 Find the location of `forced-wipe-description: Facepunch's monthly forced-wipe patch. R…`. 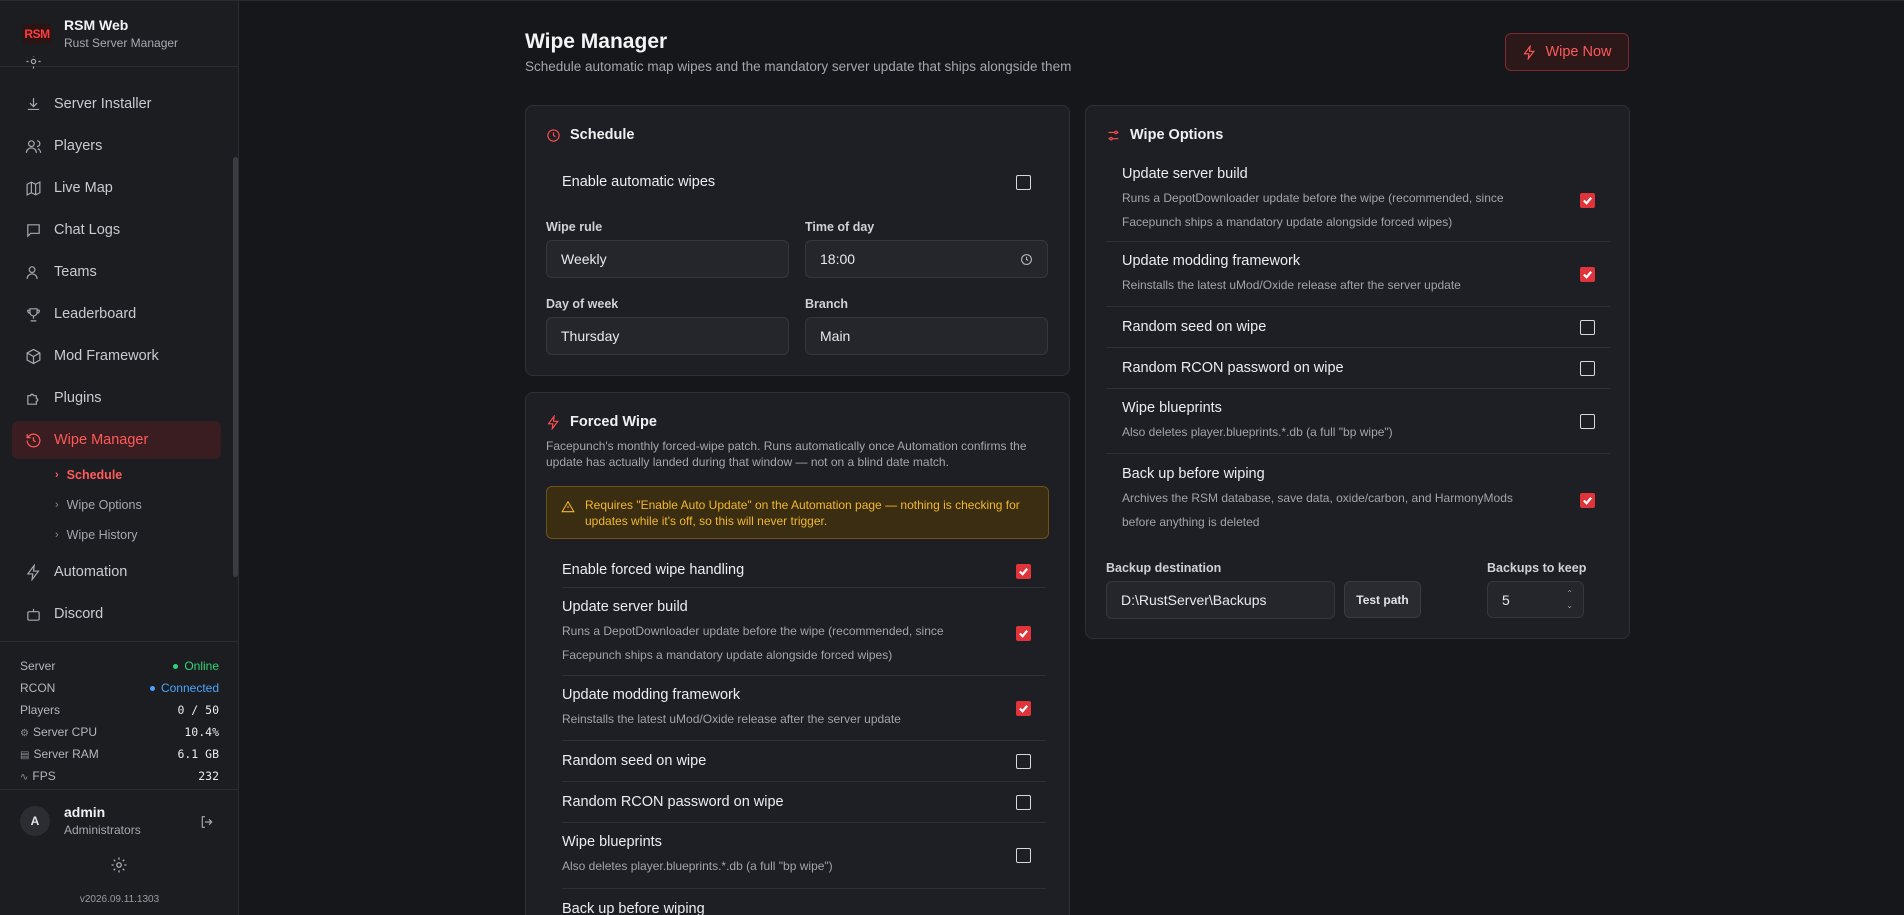

forced-wipe-description: Facepunch's monthly forced-wipe patch. R… is located at coordinates (786, 454).